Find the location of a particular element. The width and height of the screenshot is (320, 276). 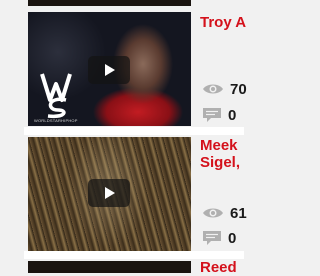

video-title-1: Troy A is located at coordinates (223, 22).